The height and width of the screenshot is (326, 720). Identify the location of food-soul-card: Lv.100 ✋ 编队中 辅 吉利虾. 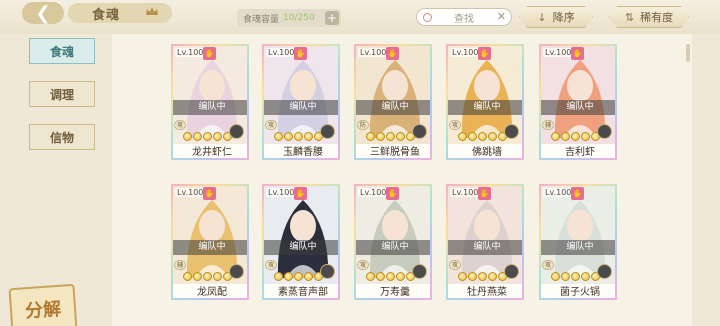
(578, 102).